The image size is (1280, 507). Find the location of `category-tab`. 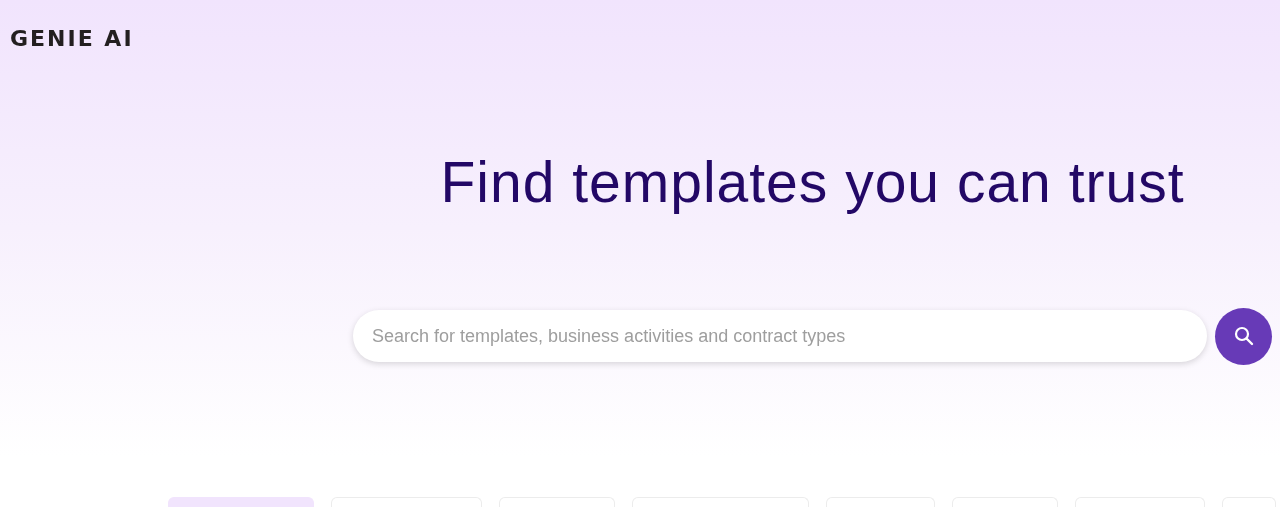

category-tab is located at coordinates (241, 501).